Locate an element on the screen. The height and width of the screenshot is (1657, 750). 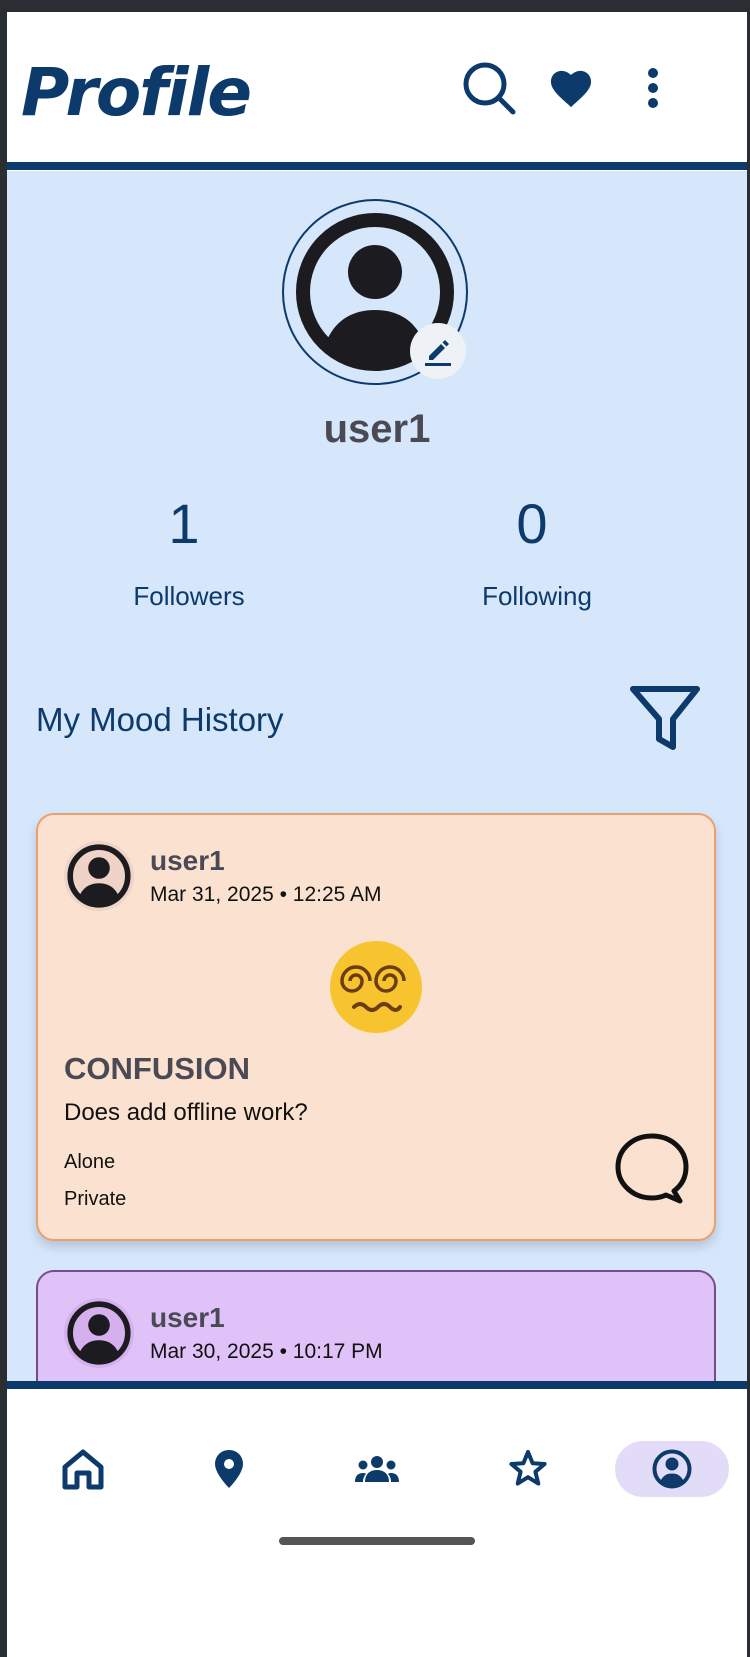
social-situation: Alone is located at coordinates (90, 1162).